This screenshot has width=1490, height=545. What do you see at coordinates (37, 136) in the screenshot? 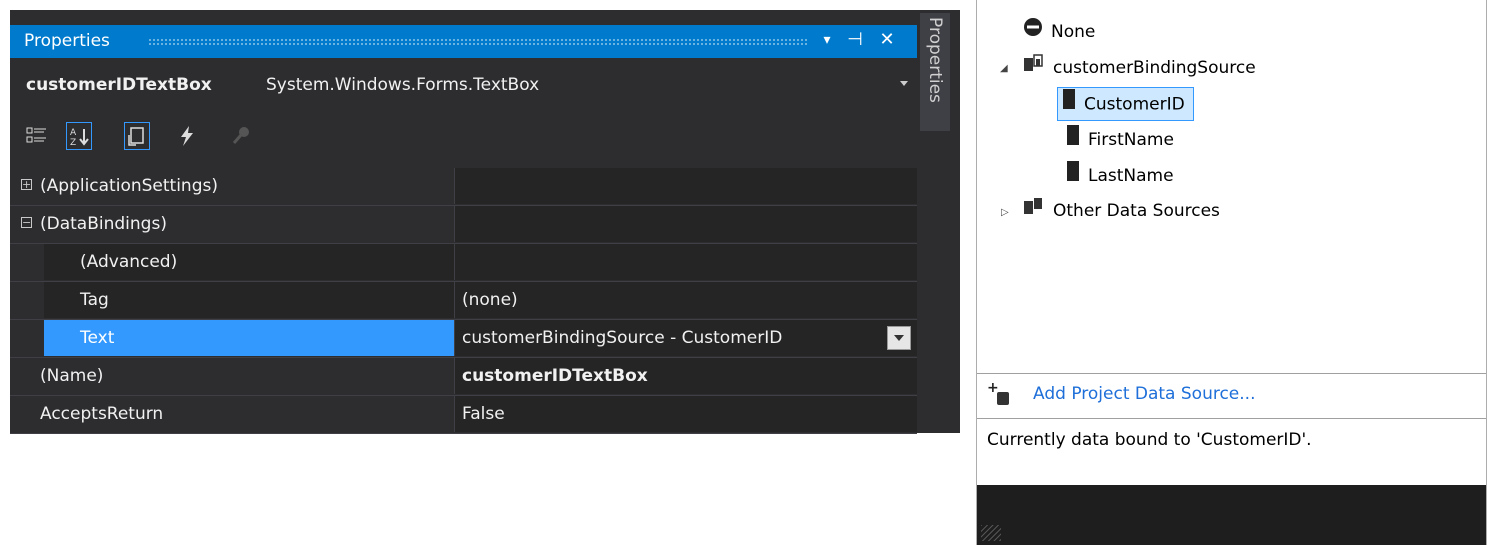
I see `categorized-icon` at bounding box center [37, 136].